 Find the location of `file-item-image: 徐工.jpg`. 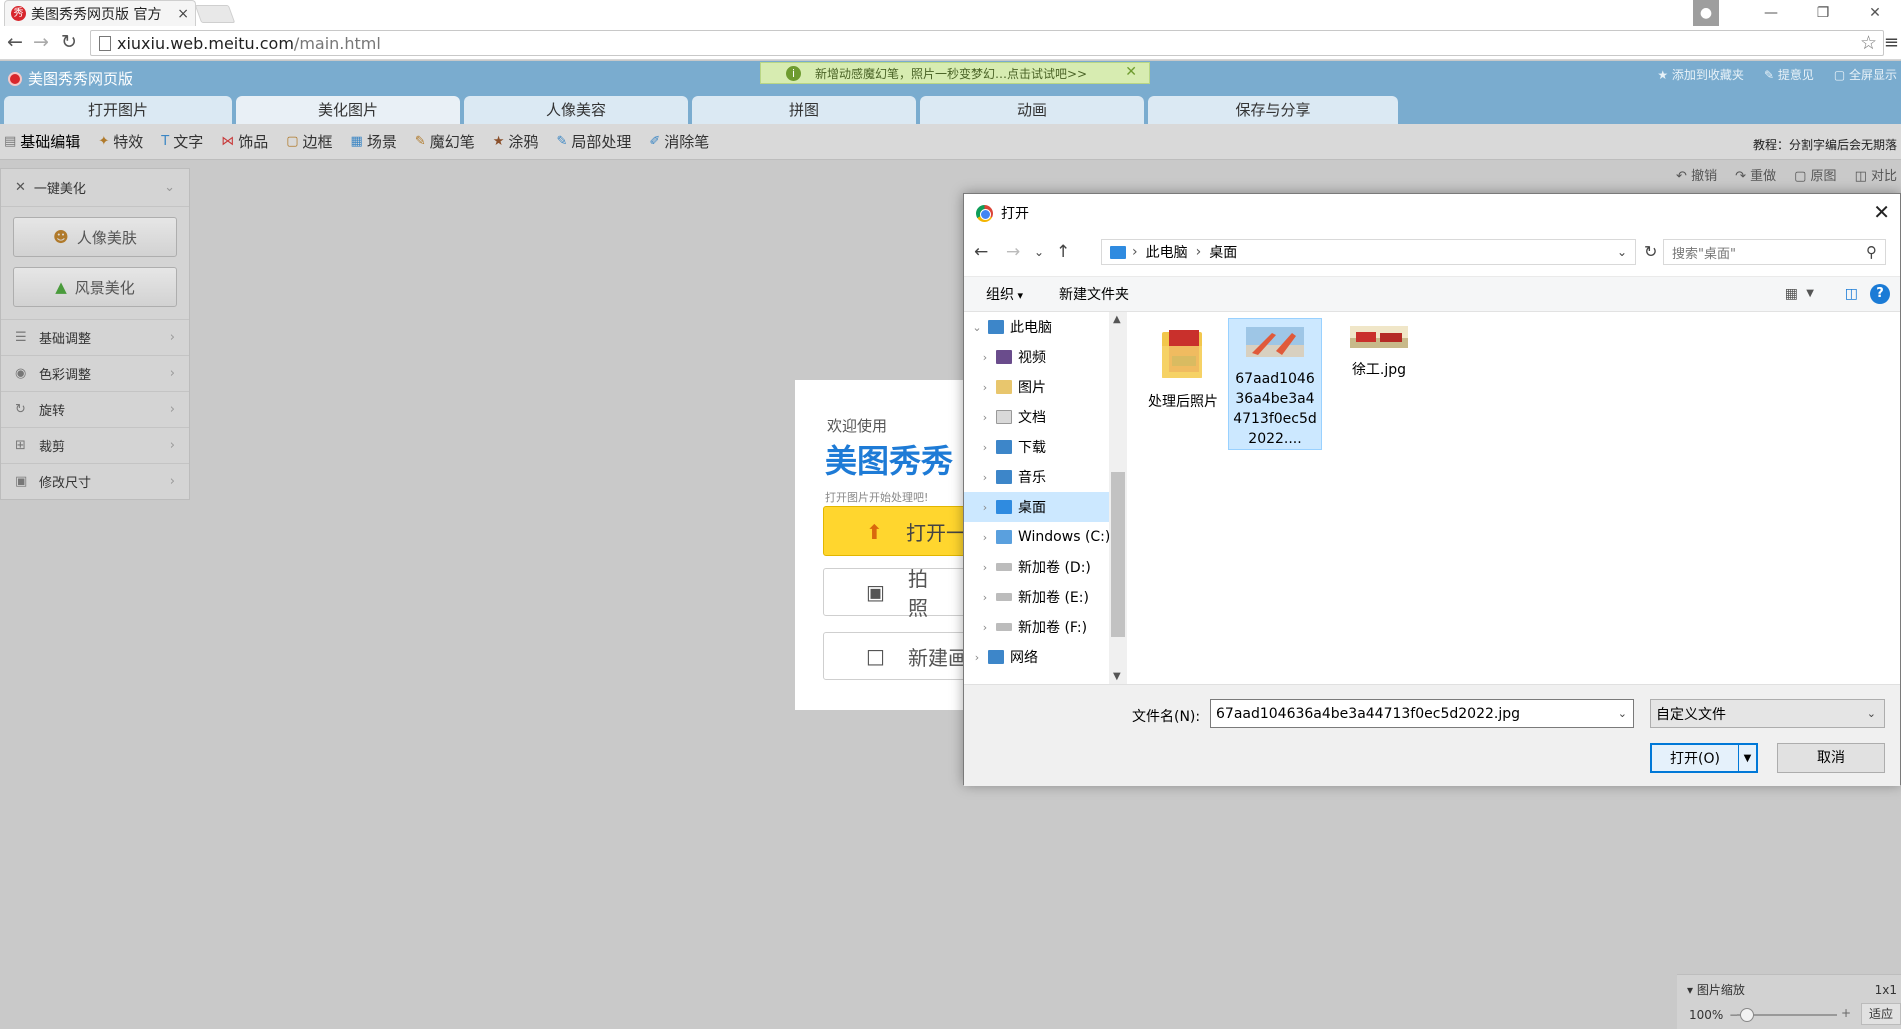

file-item-image: 徐工.jpg is located at coordinates (1379, 349).